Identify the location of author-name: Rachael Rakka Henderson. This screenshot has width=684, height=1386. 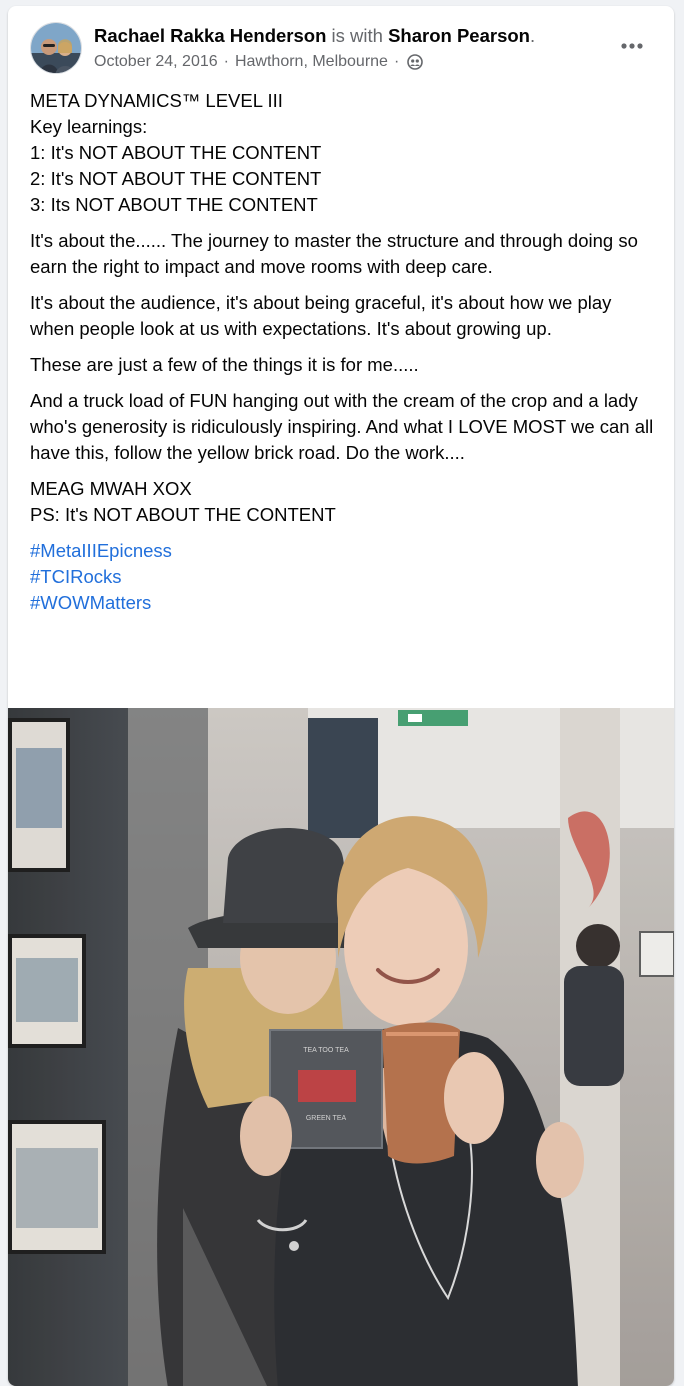
(210, 35).